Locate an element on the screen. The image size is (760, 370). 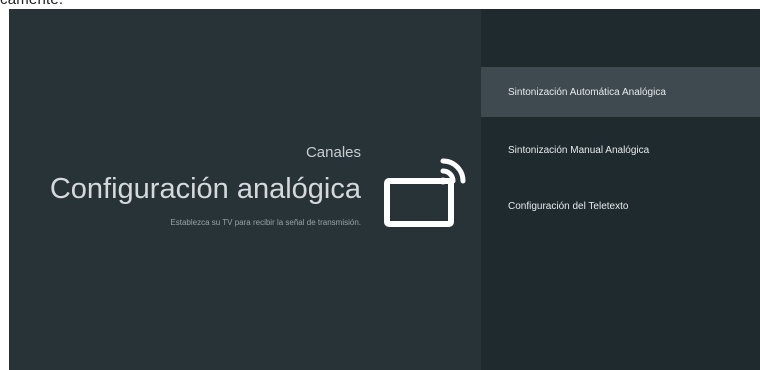
menu-item-manual-analog-tuning: Sintonización Manual Analógica is located at coordinates (620, 150).